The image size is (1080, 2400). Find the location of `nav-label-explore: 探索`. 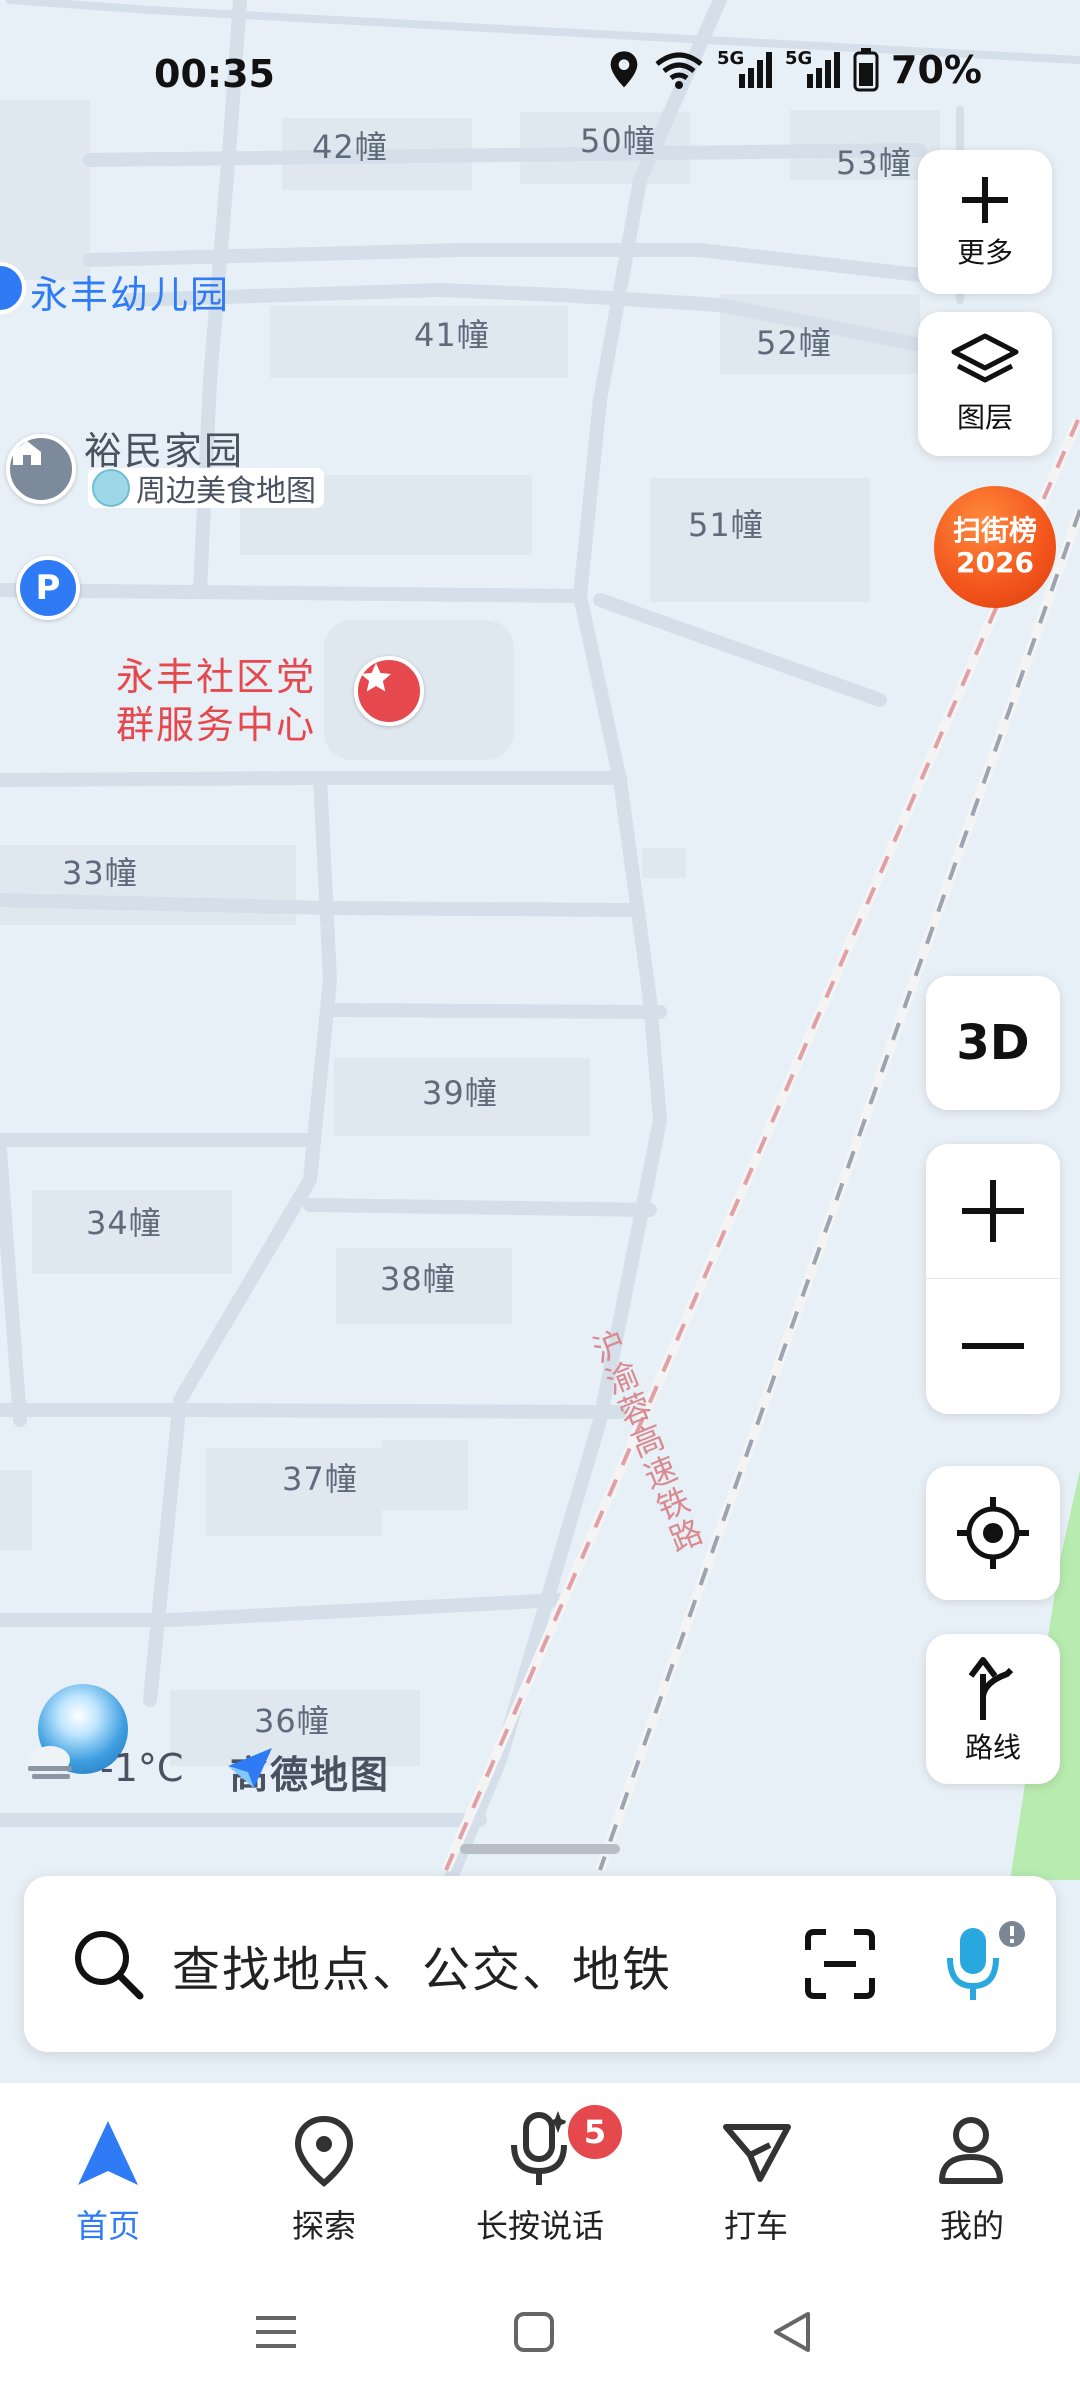

nav-label-explore: 探索 is located at coordinates (323, 2226).